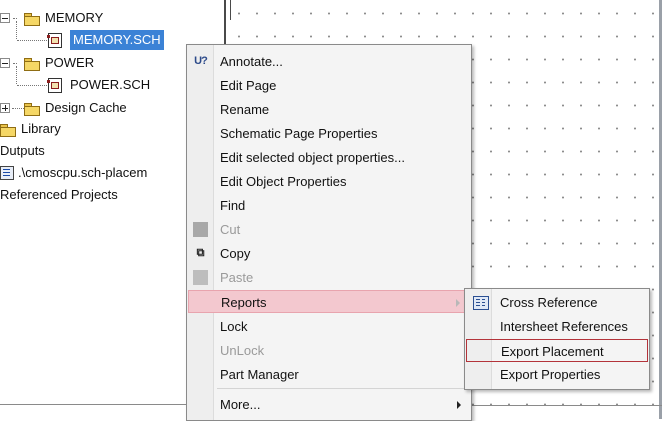 Image resolution: width=662 pixels, height=421 pixels. What do you see at coordinates (550, 374) in the screenshot?
I see `menu-item-label: Export Properties` at bounding box center [550, 374].